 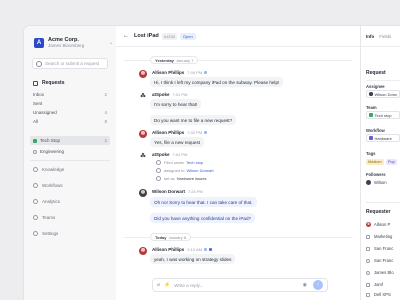 I want to click on nav-workflows-label: Workflows, so click(x=52, y=185).